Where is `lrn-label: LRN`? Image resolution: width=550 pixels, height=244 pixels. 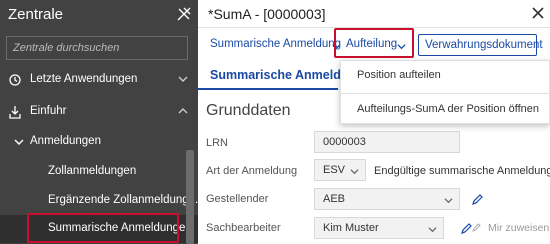
lrn-label: LRN is located at coordinates (217, 143).